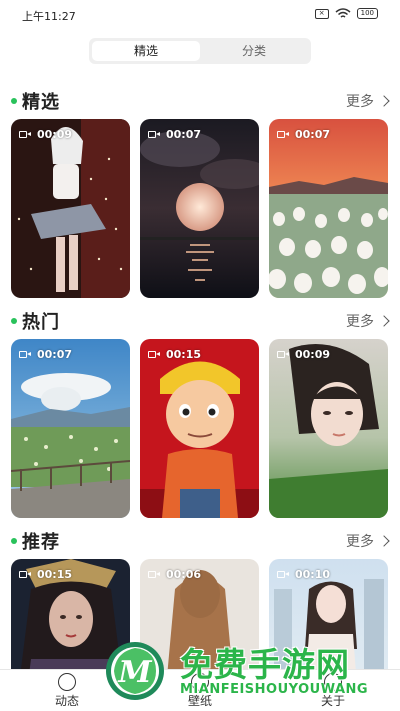 This screenshot has width=400, height=711. I want to click on section-title: 热门, so click(41, 322).